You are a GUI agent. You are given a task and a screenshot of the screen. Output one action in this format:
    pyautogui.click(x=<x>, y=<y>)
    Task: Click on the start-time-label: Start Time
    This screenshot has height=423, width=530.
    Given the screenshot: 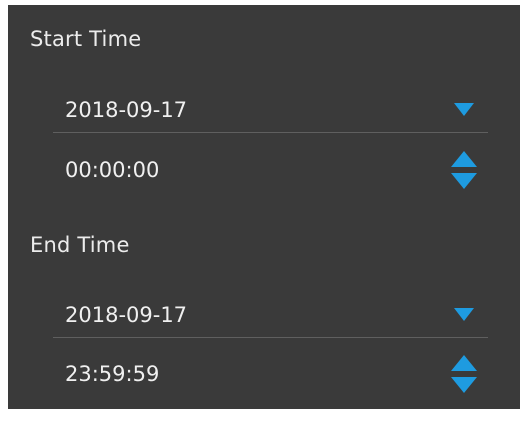 What is the action you would take?
    pyautogui.click(x=86, y=39)
    